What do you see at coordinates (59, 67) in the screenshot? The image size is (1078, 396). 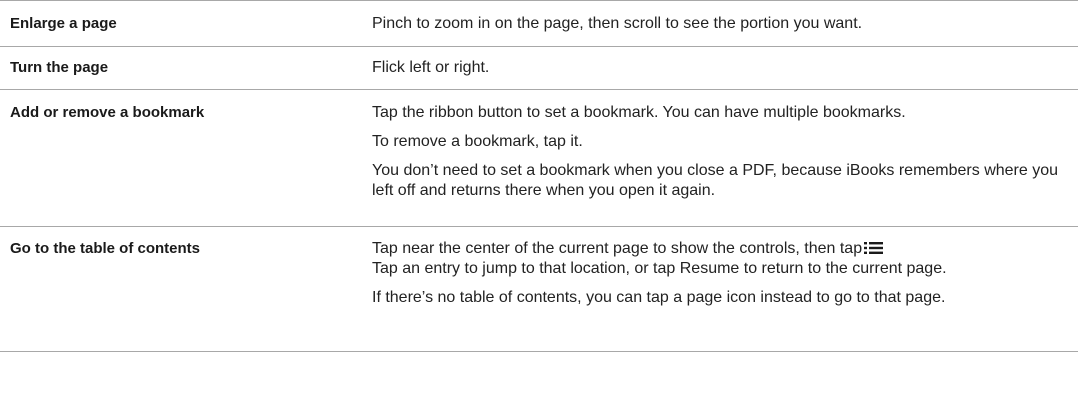 I see `row-label: Turn the page` at bounding box center [59, 67].